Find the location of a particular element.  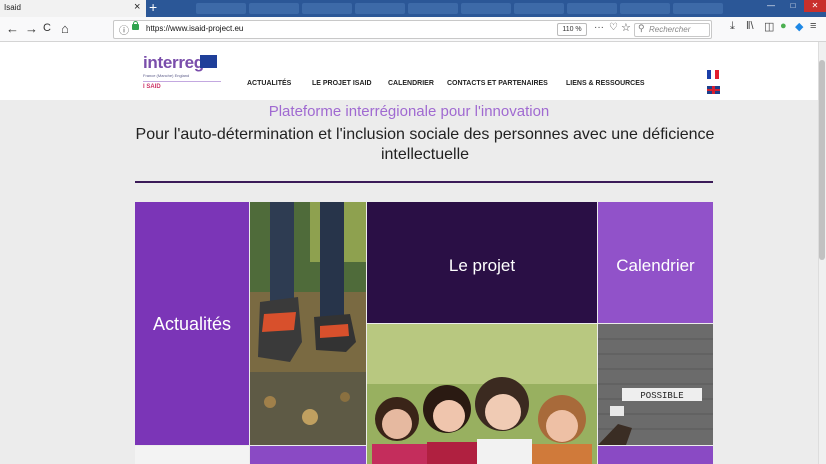

pocket-icon: ♡ is located at coordinates (613, 27).